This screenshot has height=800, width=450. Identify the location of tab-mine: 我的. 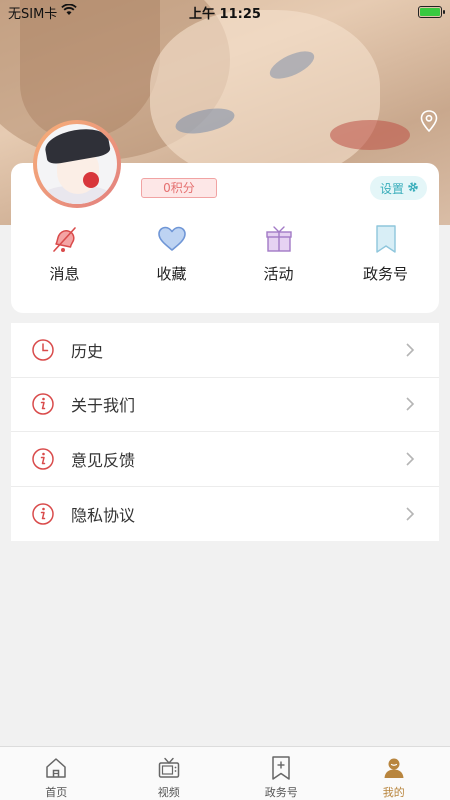
(394, 773).